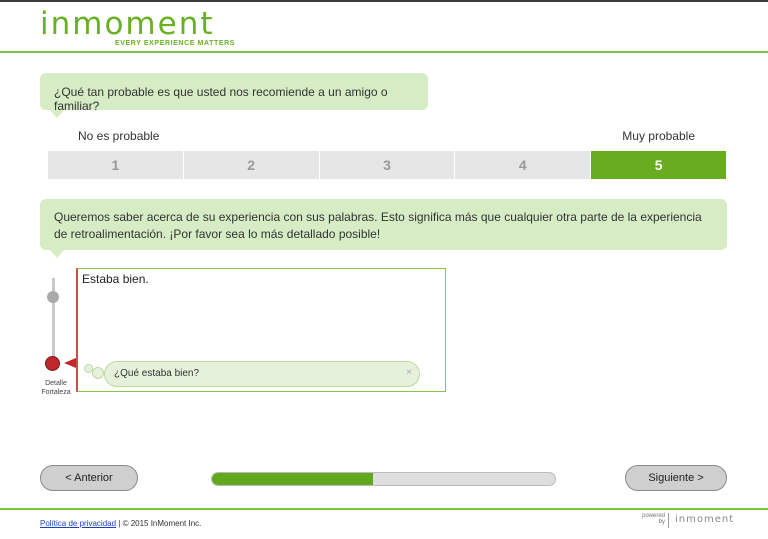 This screenshot has height=539, width=768. What do you see at coordinates (251, 165) in the screenshot?
I see `rating-option-2: 2` at bounding box center [251, 165].